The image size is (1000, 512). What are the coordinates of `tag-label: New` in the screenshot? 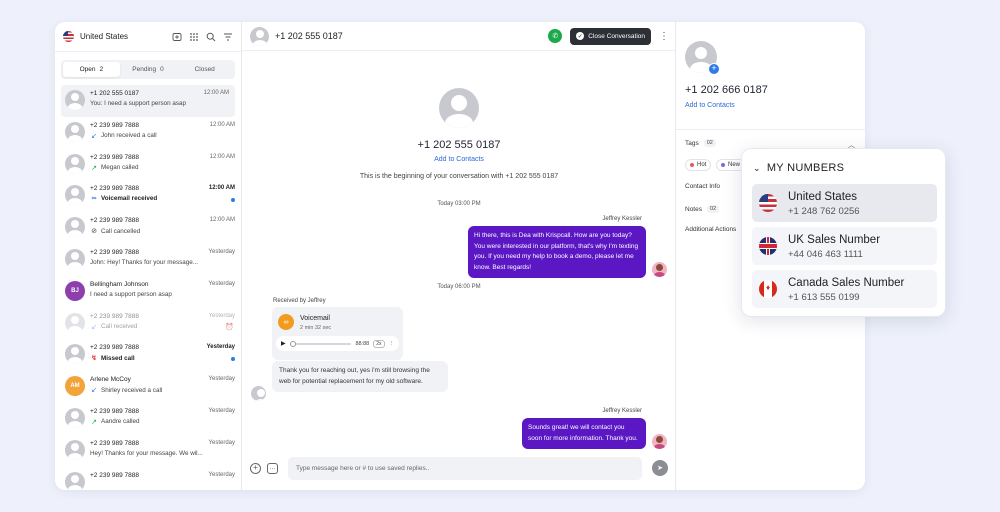 It's located at (734, 165).